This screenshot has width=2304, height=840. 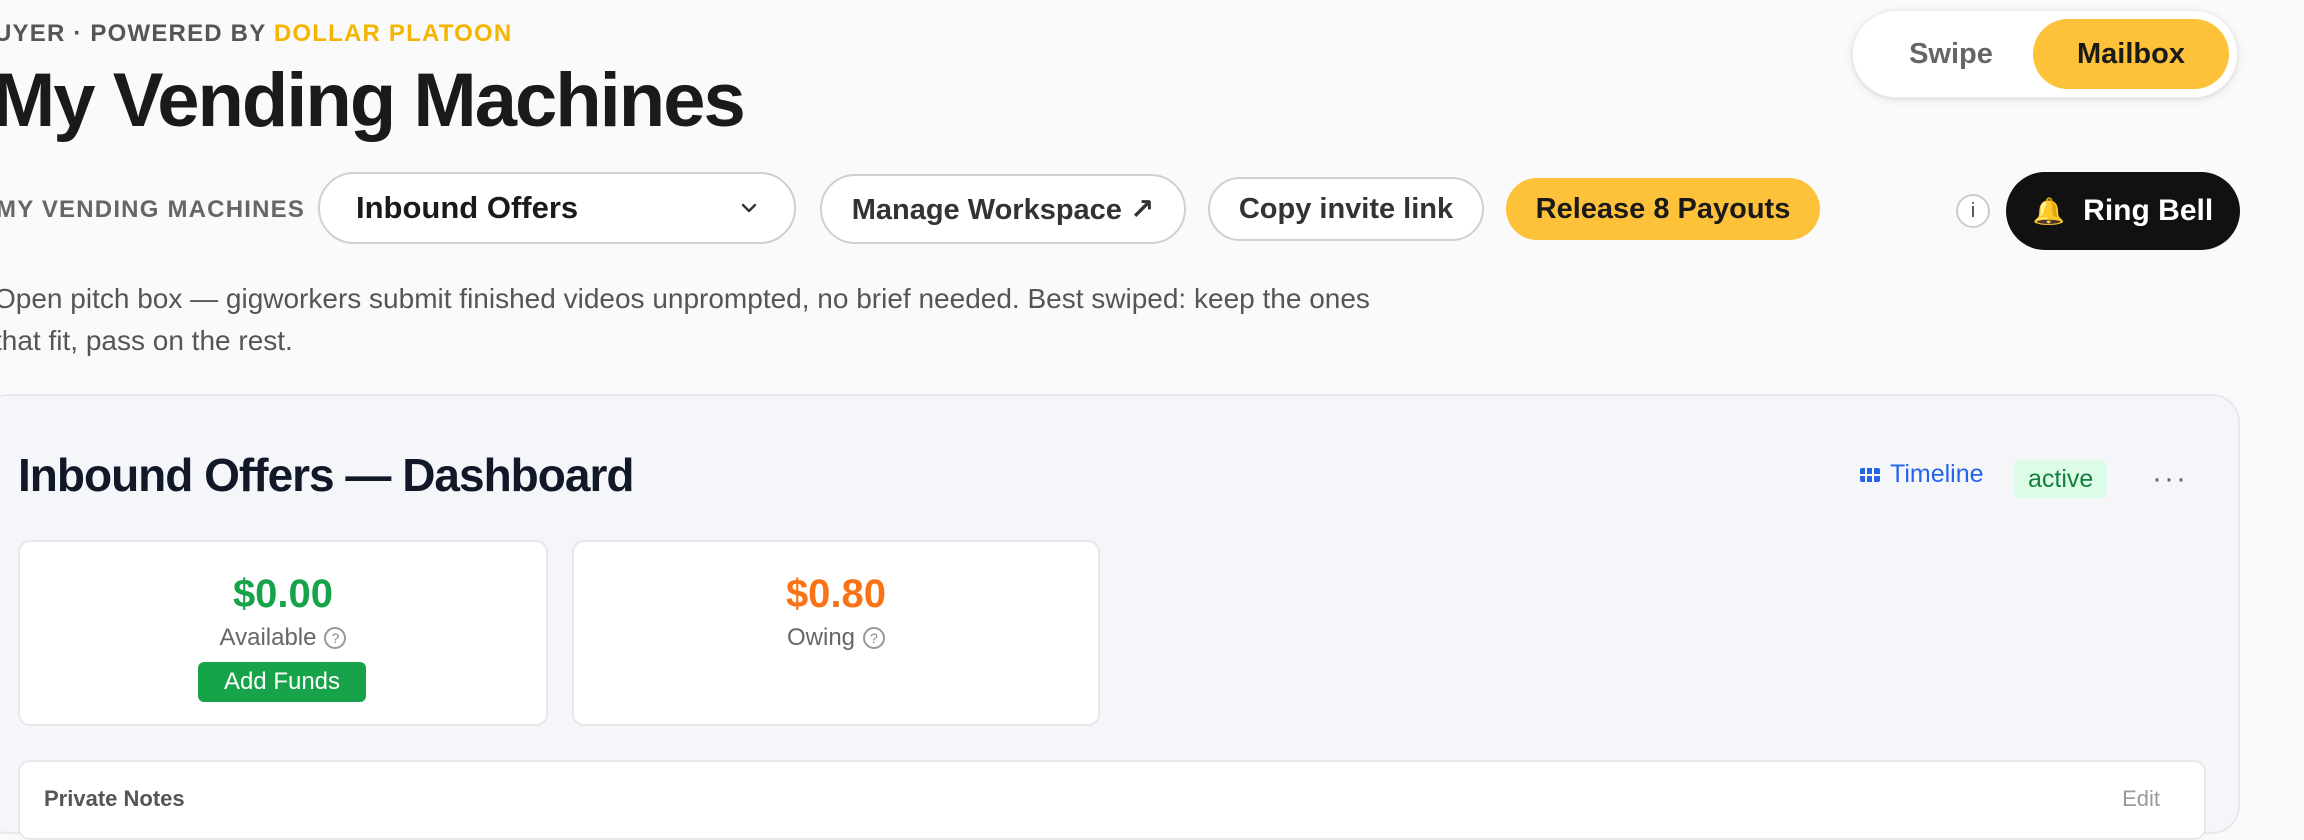 What do you see at coordinates (1663, 209) in the screenshot?
I see `release-payouts-button: Release 8 Payouts` at bounding box center [1663, 209].